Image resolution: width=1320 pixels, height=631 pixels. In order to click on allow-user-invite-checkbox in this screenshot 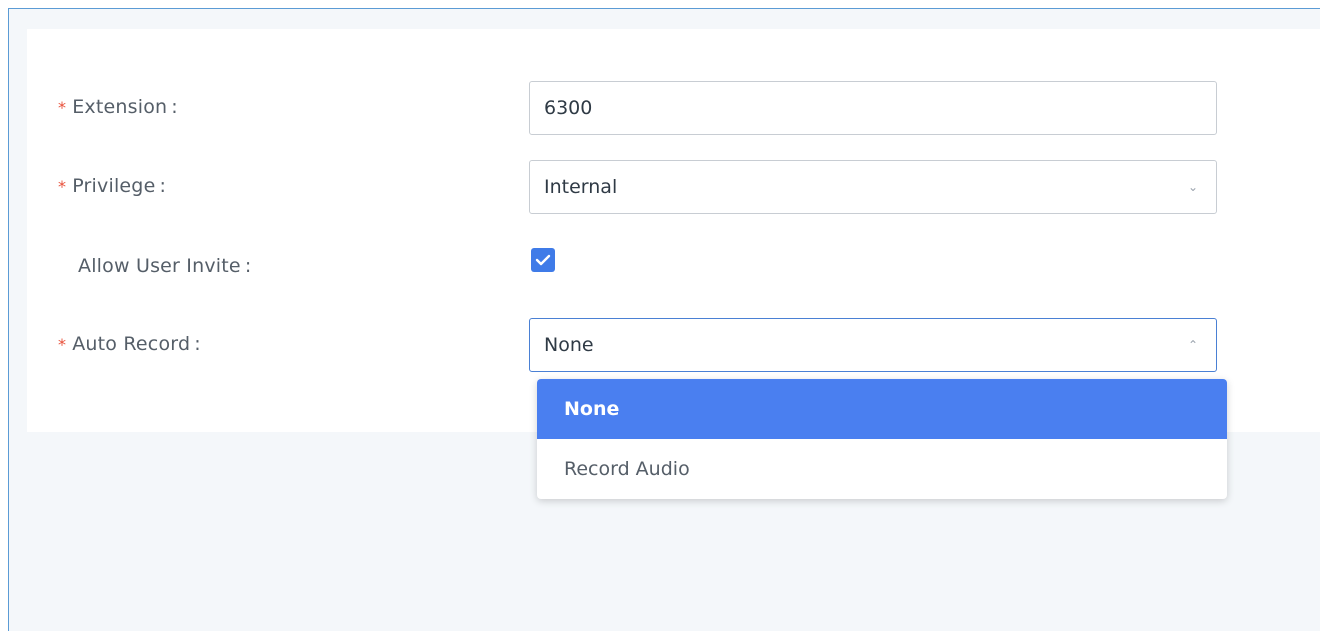, I will do `click(543, 260)`.